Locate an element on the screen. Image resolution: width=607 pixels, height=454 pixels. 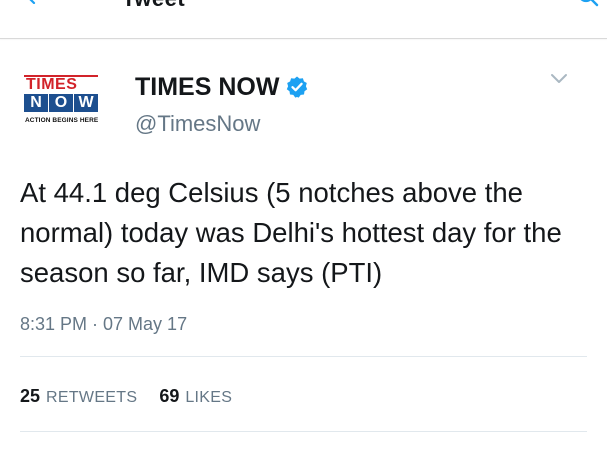
logo-letter: W is located at coordinates (86, 103).